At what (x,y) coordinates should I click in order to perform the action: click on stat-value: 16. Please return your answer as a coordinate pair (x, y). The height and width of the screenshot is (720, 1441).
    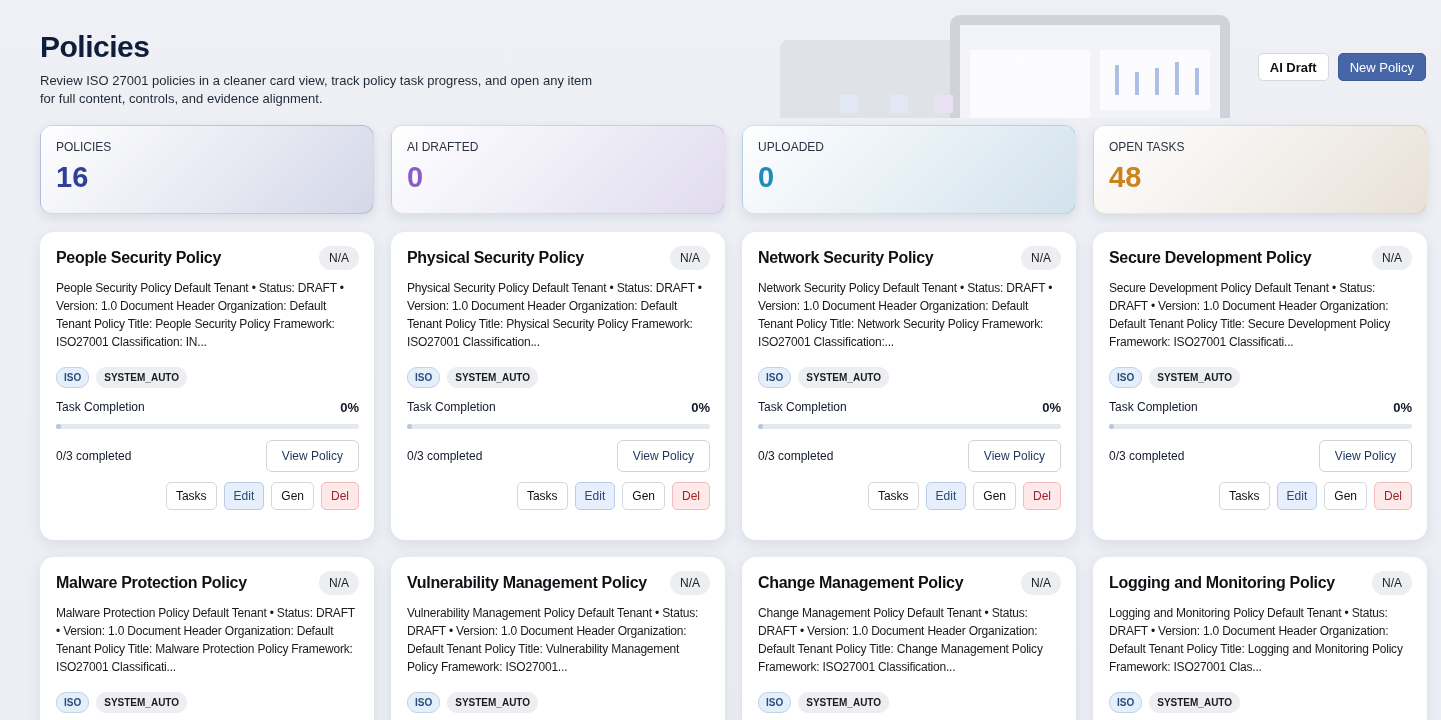
    Looking at the image, I should click on (72, 177).